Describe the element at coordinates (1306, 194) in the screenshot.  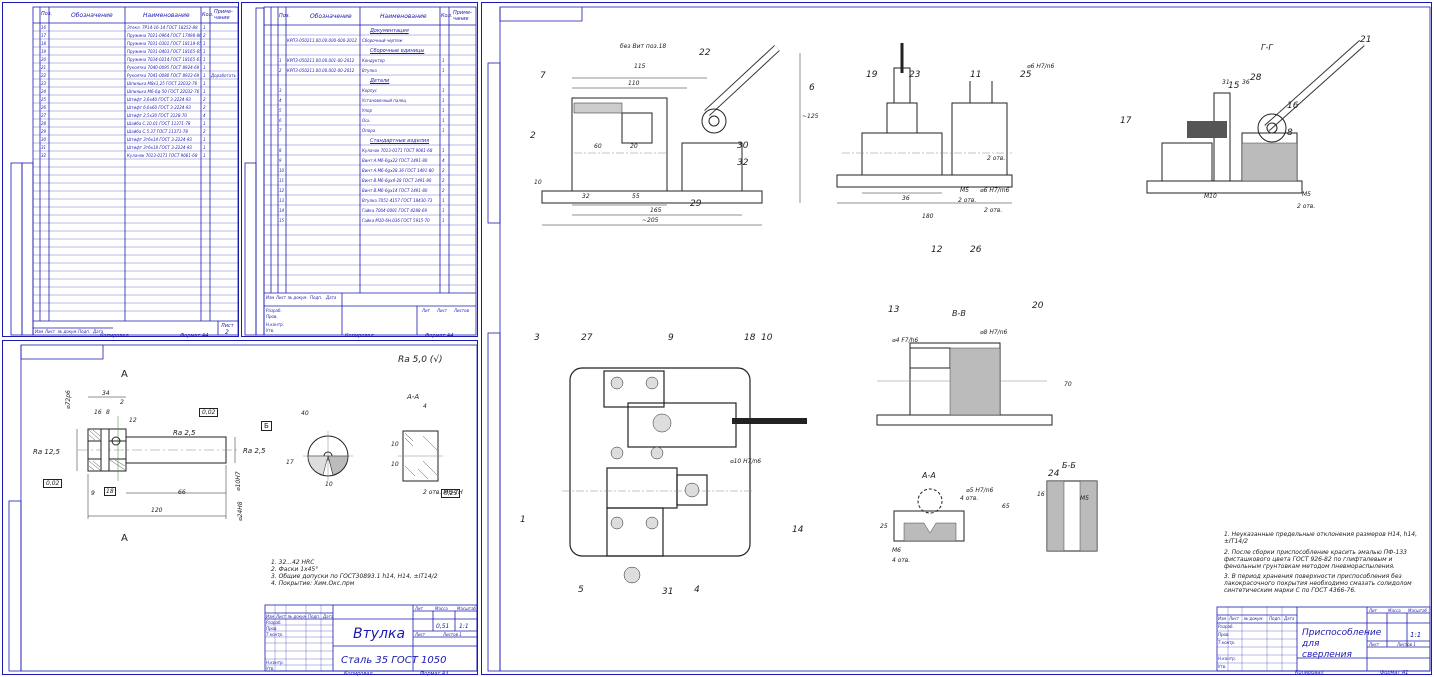
I see `asm-thread-m5b: М5` at that location.